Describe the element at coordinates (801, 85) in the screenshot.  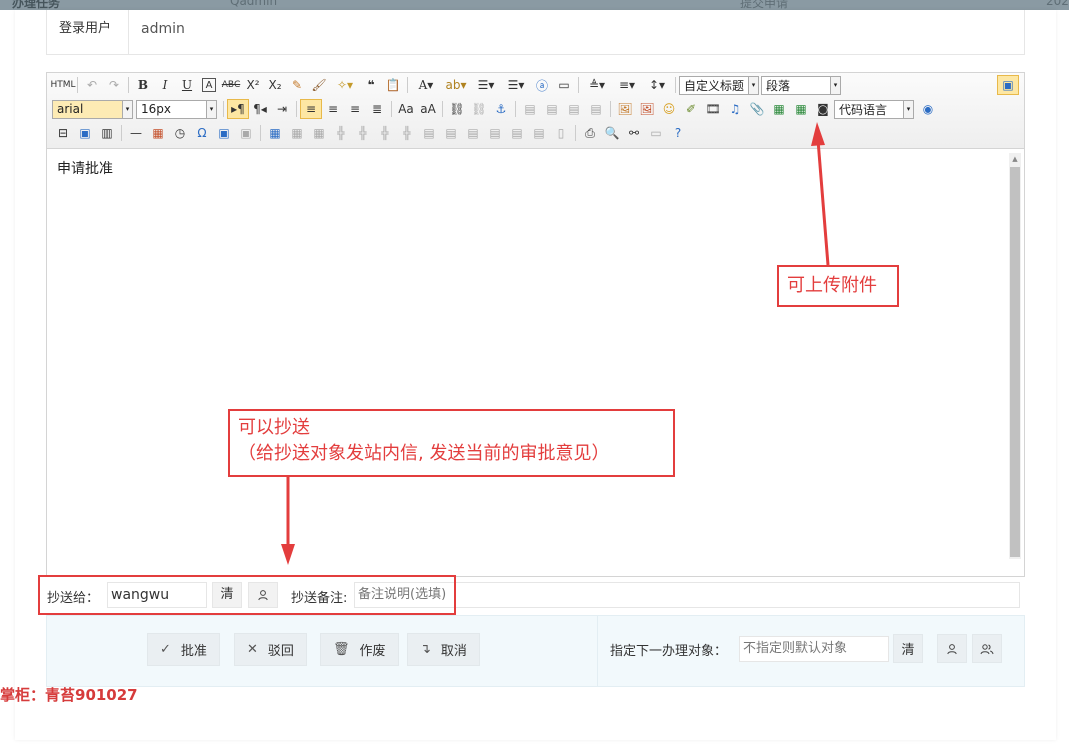
I see `paragraph-select: 段落 ▾` at that location.